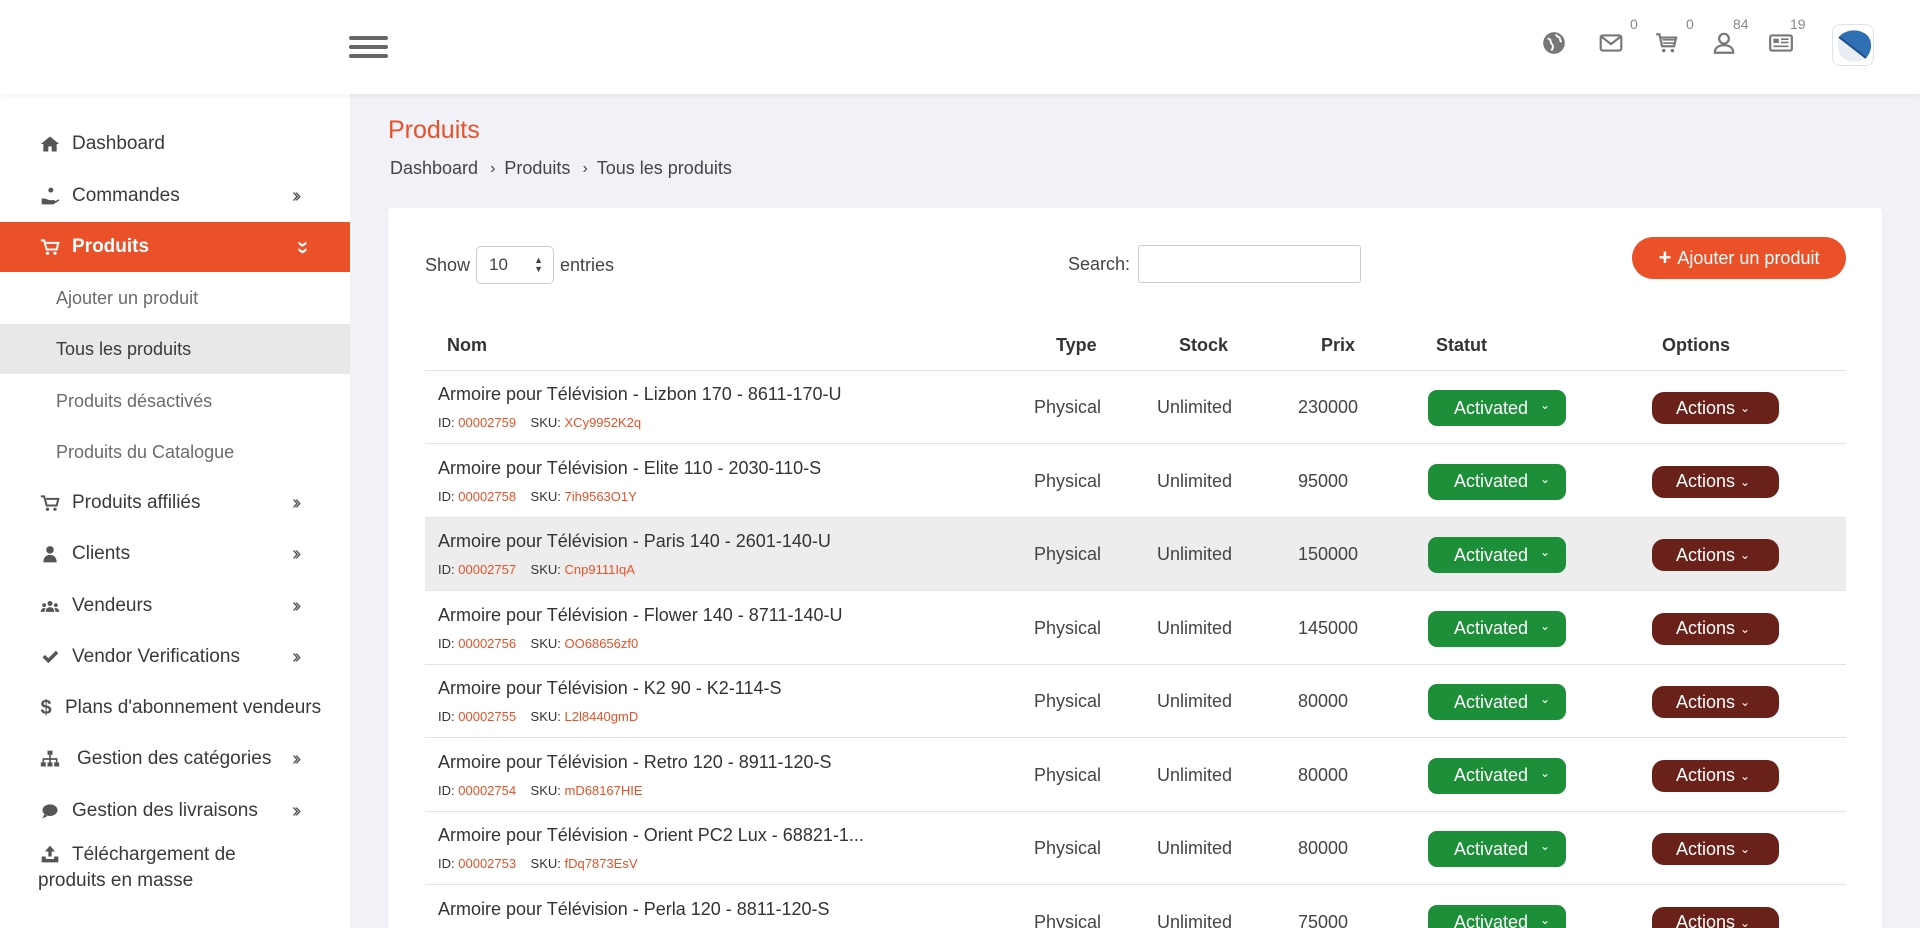  Describe the element at coordinates (175, 349) in the screenshot. I see `sidebar-subitem-tous-produits: Tous les produits` at that location.